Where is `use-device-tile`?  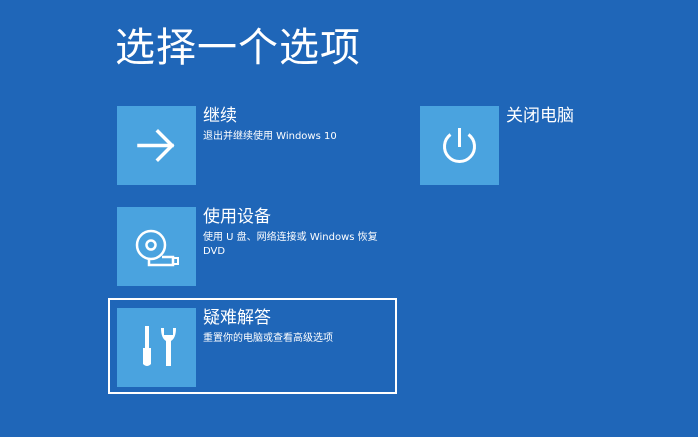 use-device-tile is located at coordinates (156, 246).